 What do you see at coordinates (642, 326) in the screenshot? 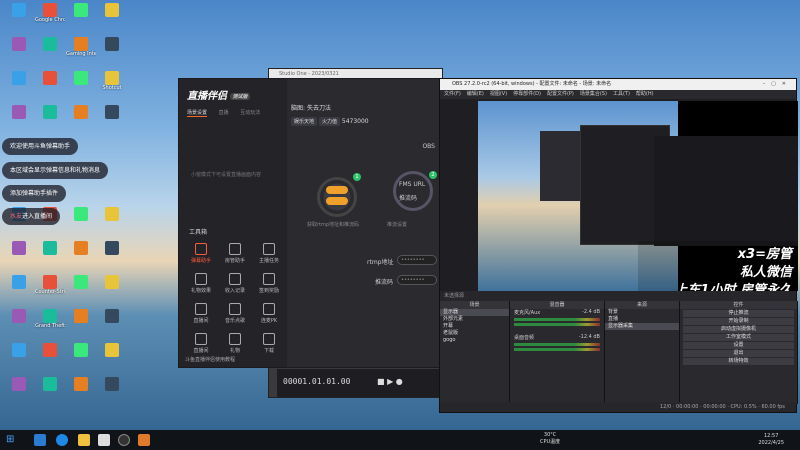
I see `source-item: 显示器采集` at bounding box center [642, 326].